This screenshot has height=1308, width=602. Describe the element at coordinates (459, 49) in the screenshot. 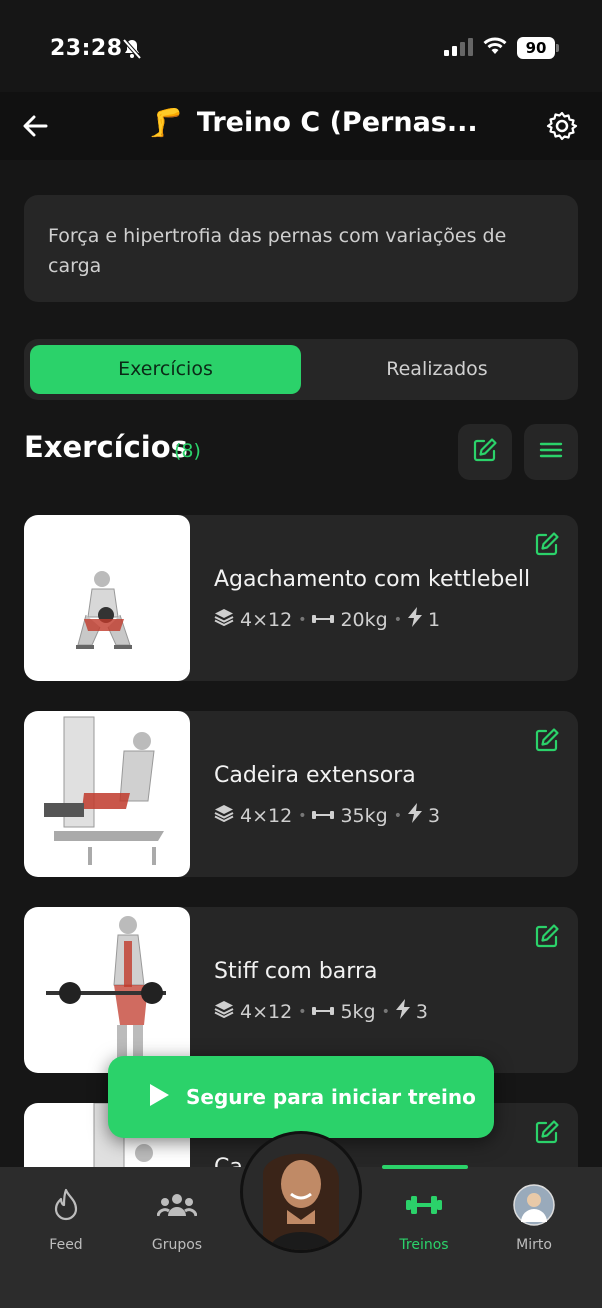

I see `signal-icon` at that location.